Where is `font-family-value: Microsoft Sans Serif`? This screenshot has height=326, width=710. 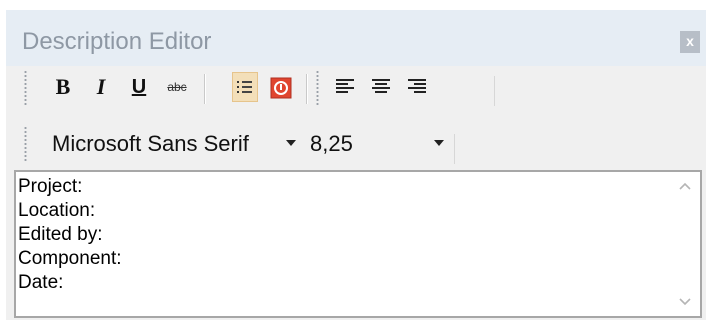 font-family-value: Microsoft Sans Serif is located at coordinates (150, 143).